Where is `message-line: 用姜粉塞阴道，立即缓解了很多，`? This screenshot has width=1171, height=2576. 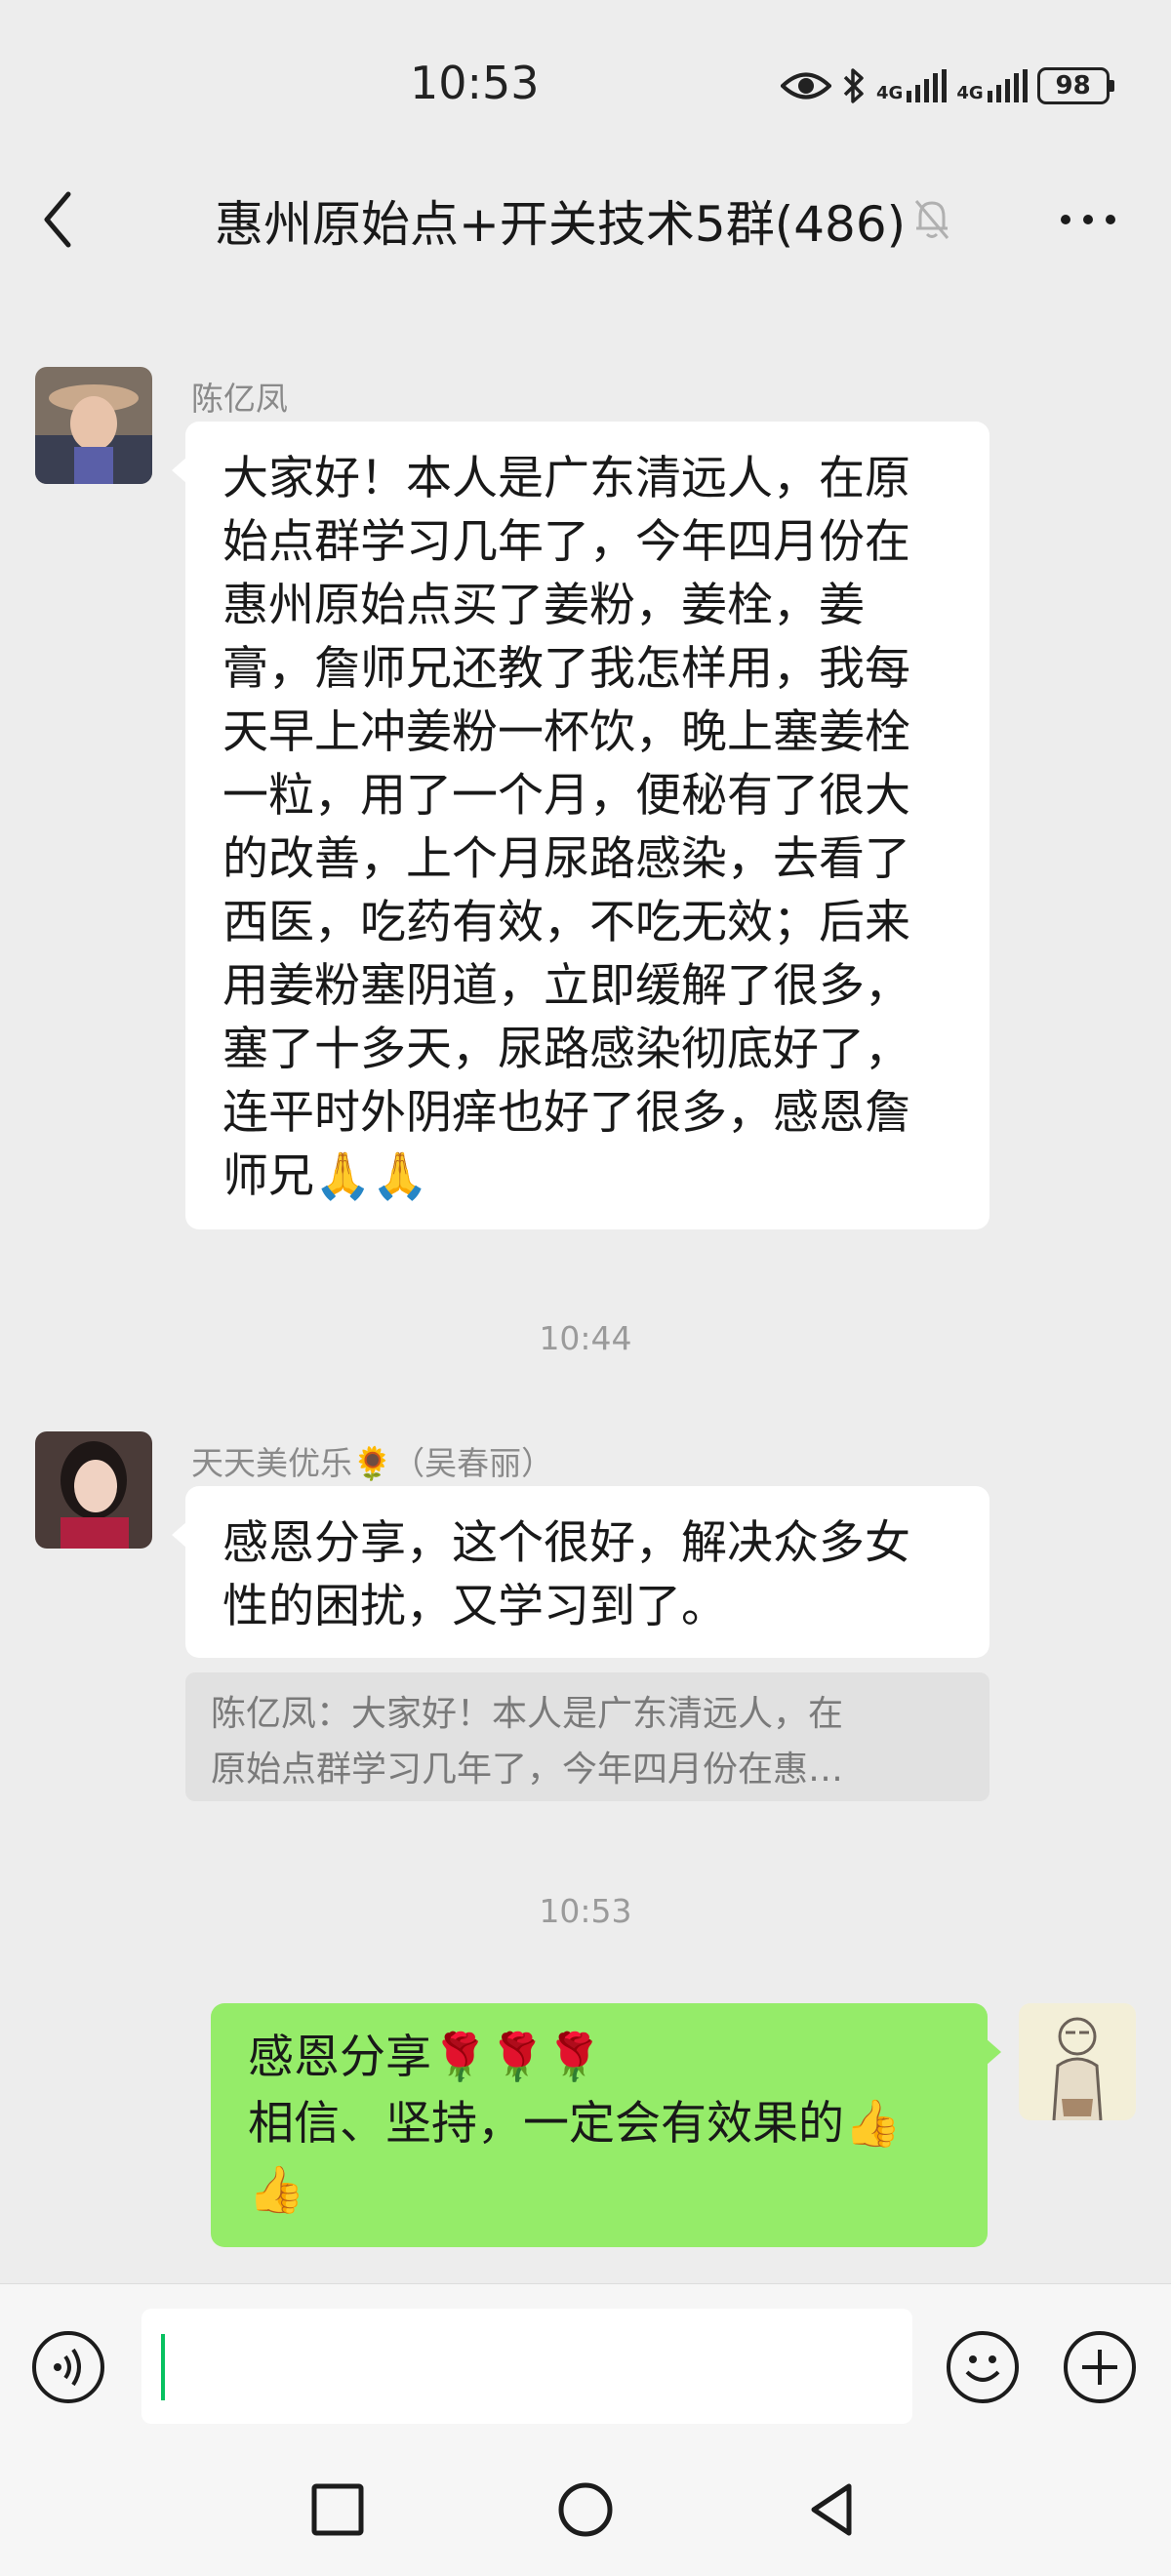
message-line: 用姜粉塞阴道，立即缓解了很多， is located at coordinates (566, 986).